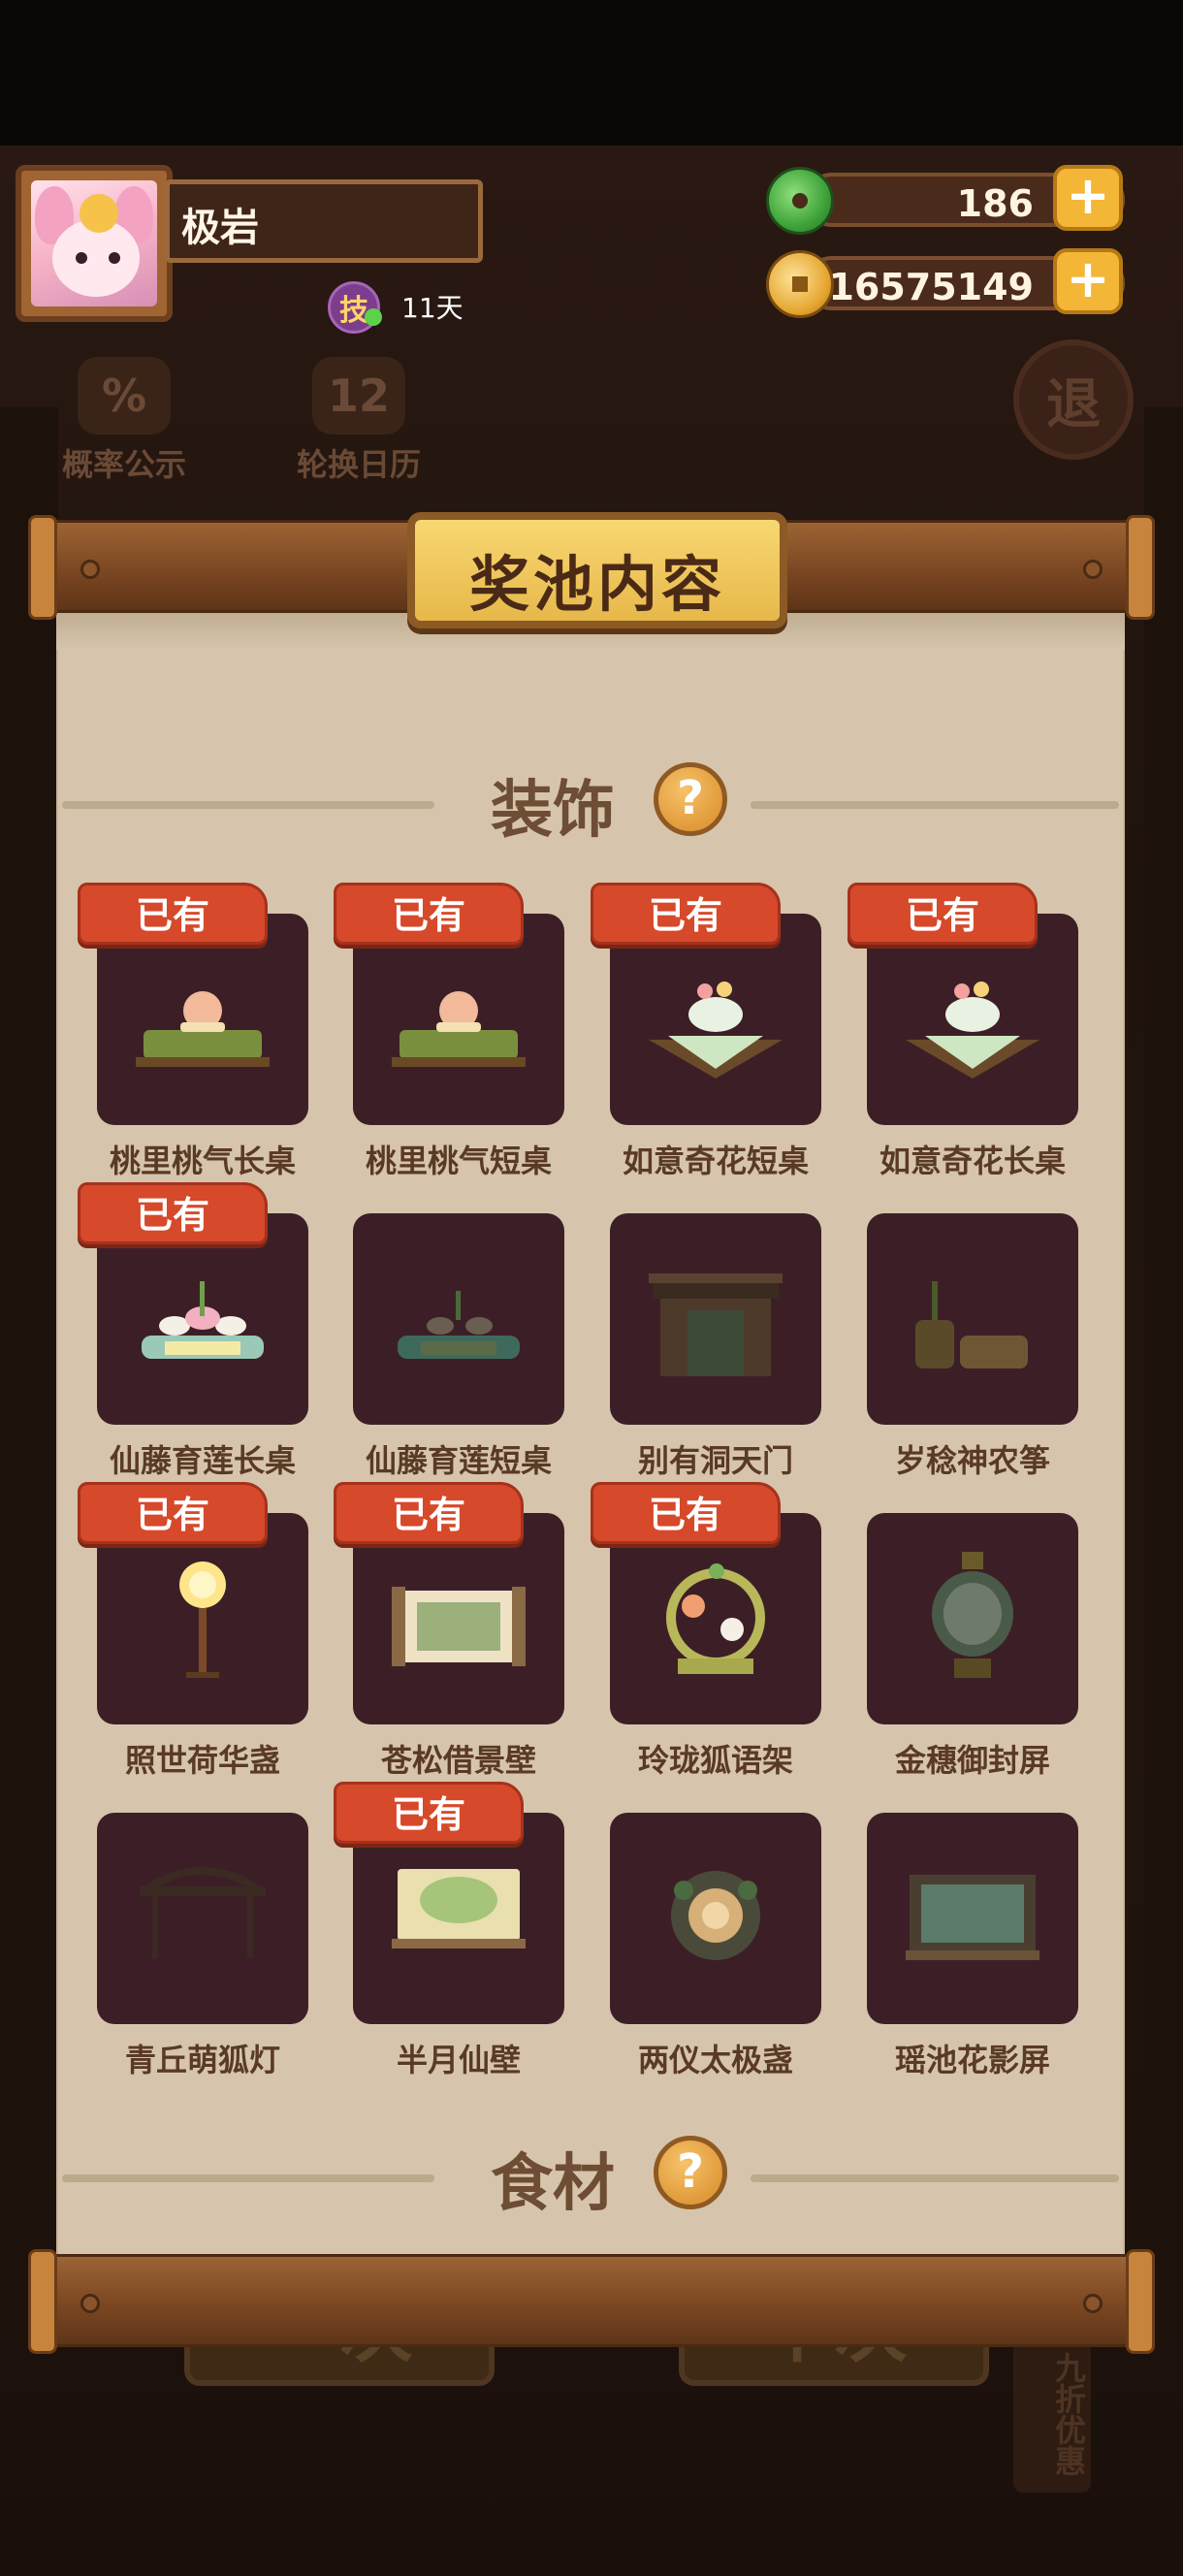 This screenshot has height=2576, width=1183. I want to click on coin-amount: 16575149, so click(931, 287).